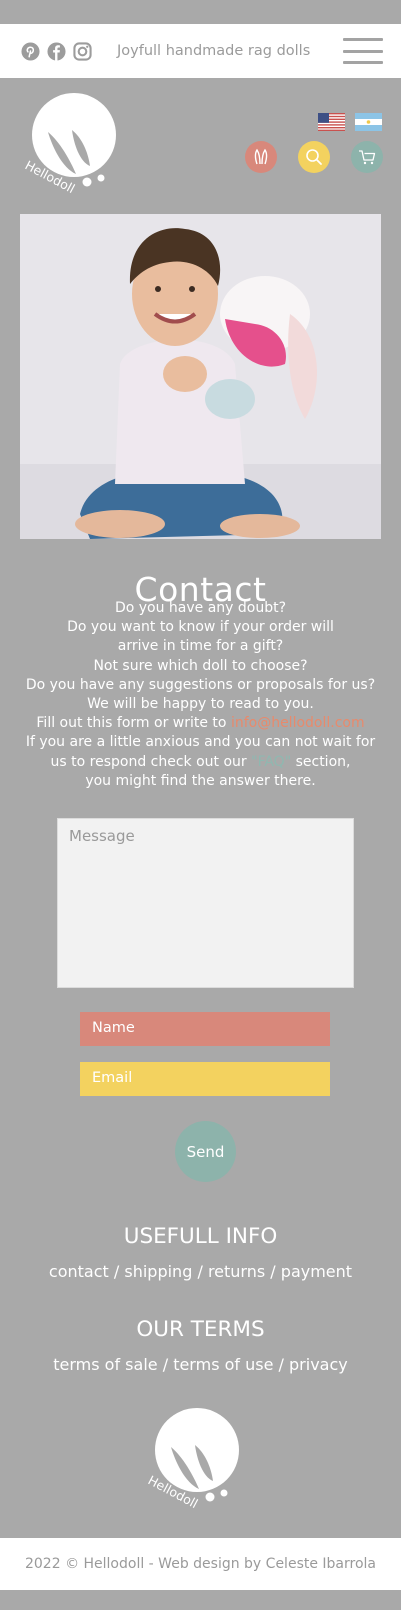 Image resolution: width=401 pixels, height=1610 pixels. I want to click on useful-info-title: USEFULL INFO, so click(200, 1236).